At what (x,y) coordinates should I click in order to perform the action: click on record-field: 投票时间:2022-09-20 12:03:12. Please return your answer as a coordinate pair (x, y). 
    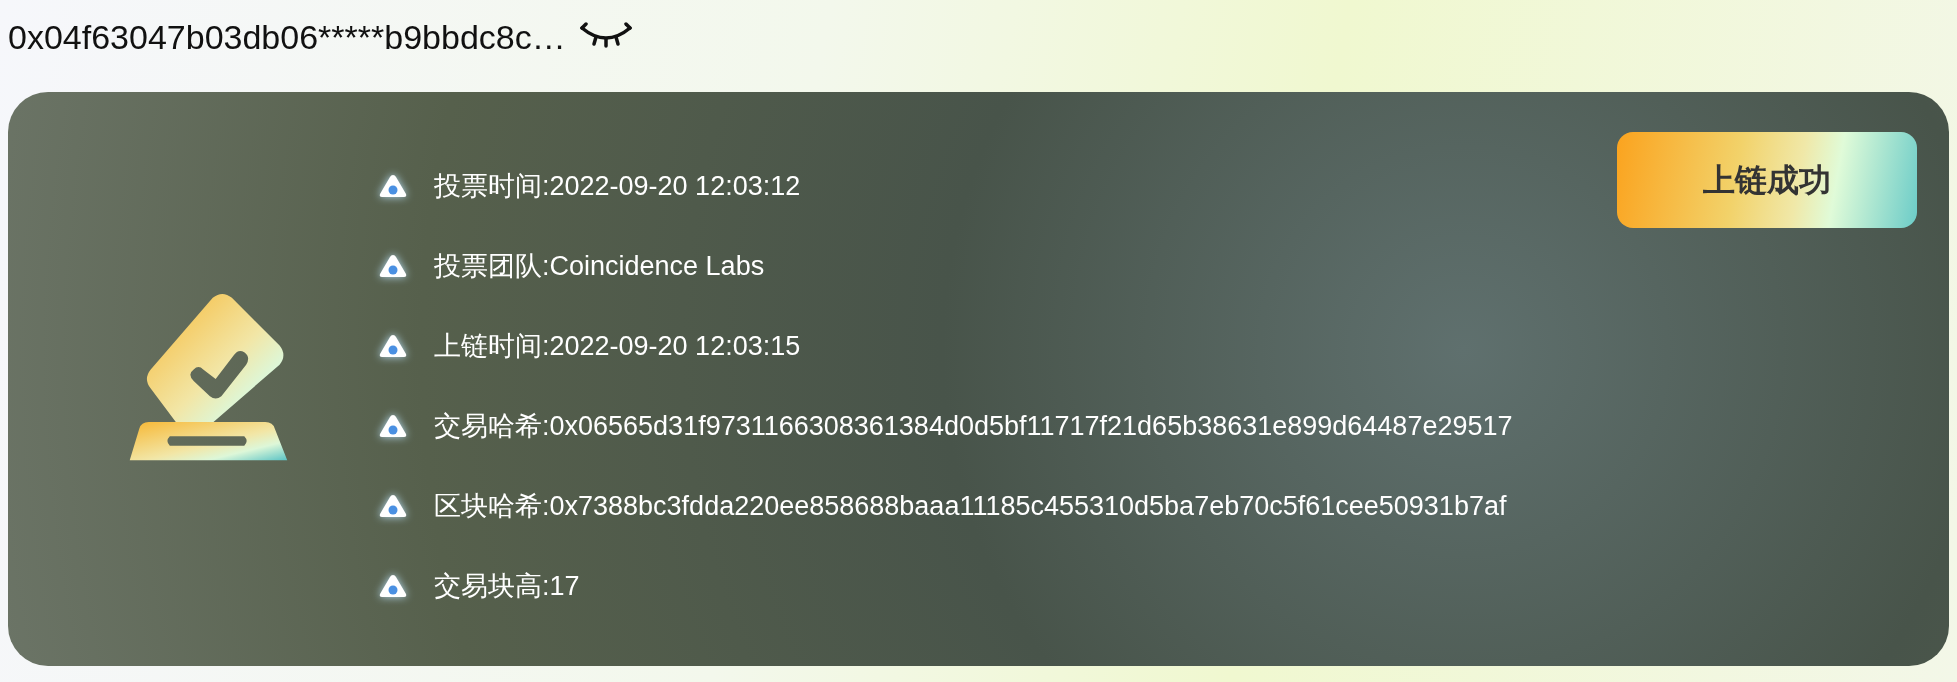
    Looking at the image, I should click on (617, 186).